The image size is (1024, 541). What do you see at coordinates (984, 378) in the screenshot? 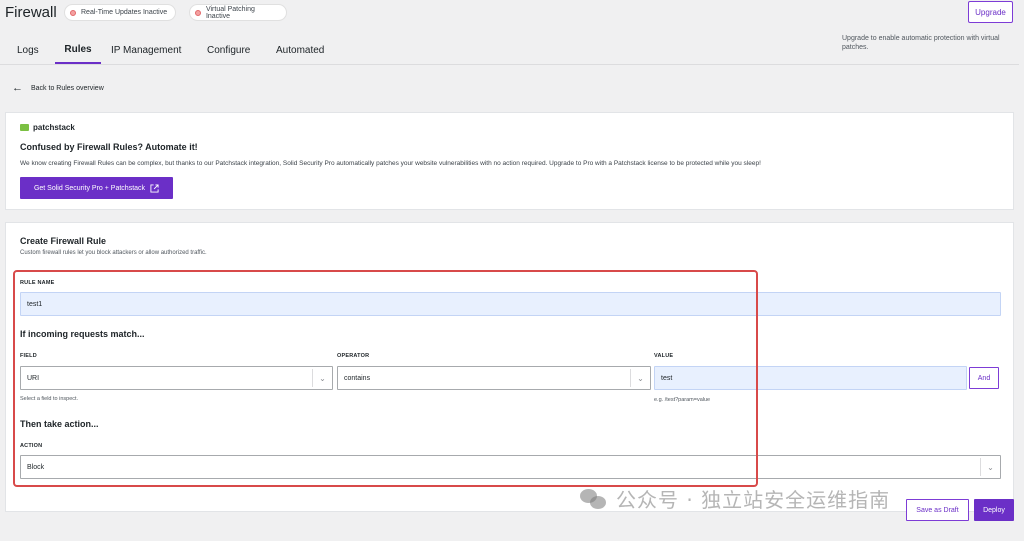
I see `and-button: And` at bounding box center [984, 378].